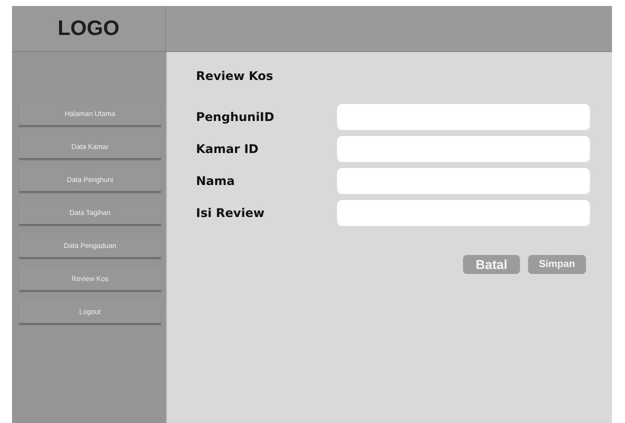 This screenshot has width=625, height=423. What do you see at coordinates (231, 213) in the screenshot?
I see `field-label: Isi Review` at bounding box center [231, 213].